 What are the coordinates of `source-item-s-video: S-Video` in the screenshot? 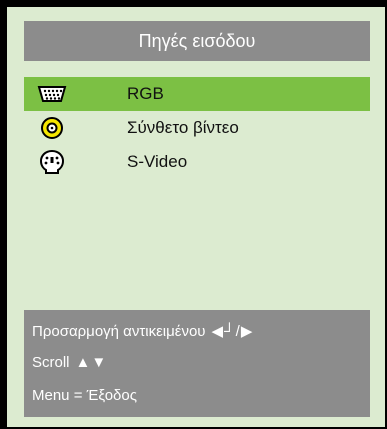 It's located at (197, 162).